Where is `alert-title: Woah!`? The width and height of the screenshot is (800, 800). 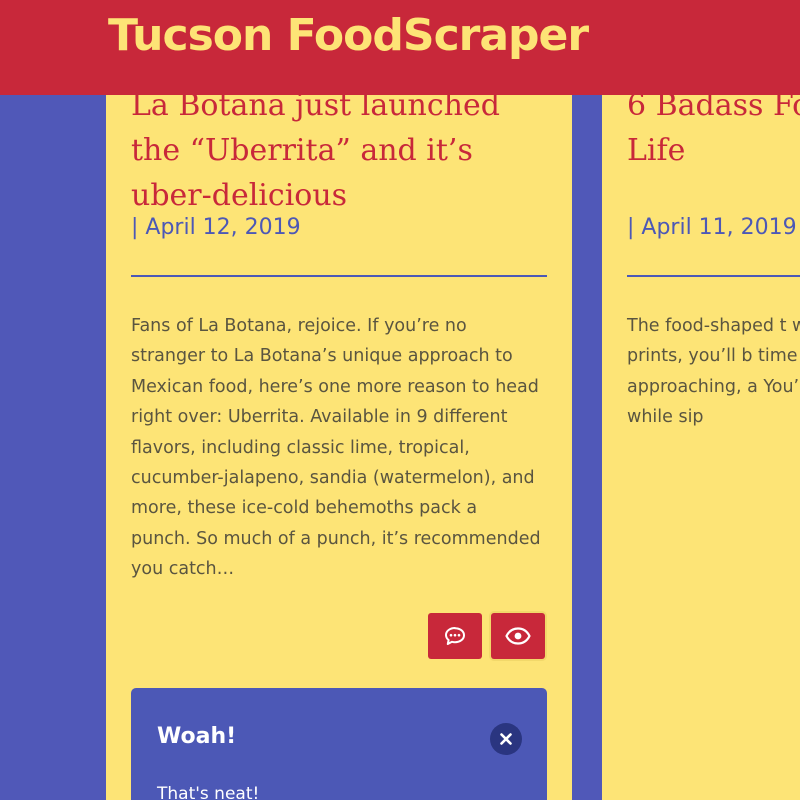
alert-title: Woah! is located at coordinates (197, 736).